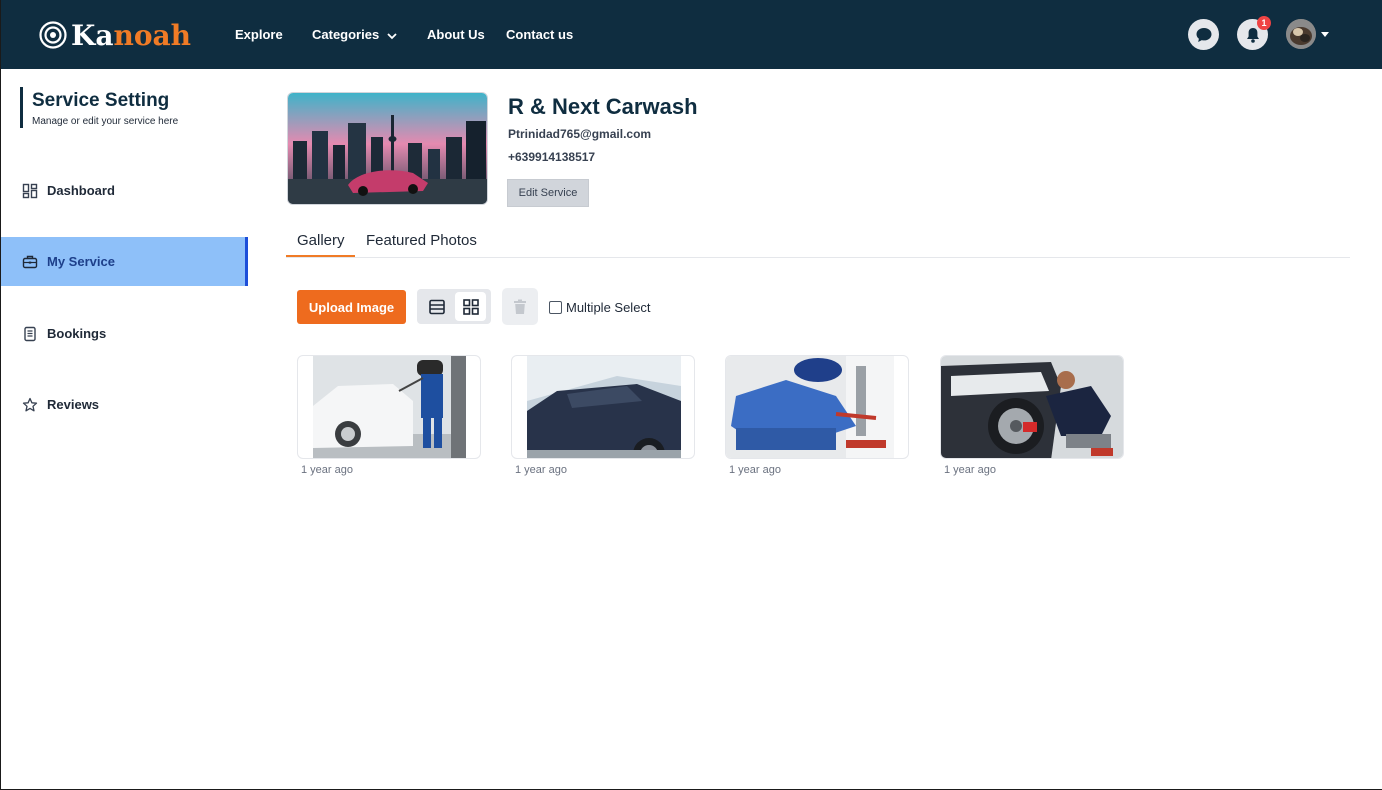 The width and height of the screenshot is (1382, 790). Describe the element at coordinates (131, 35) in the screenshot. I see `logo-text: Kanoah` at that location.